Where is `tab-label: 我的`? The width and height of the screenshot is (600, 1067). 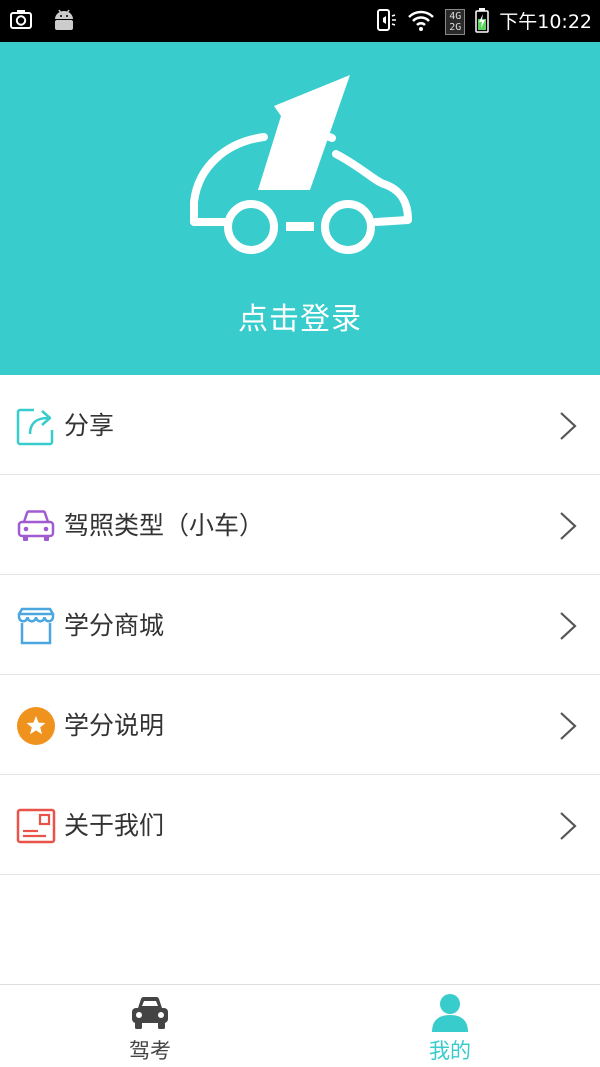 tab-label: 我的 is located at coordinates (450, 1051).